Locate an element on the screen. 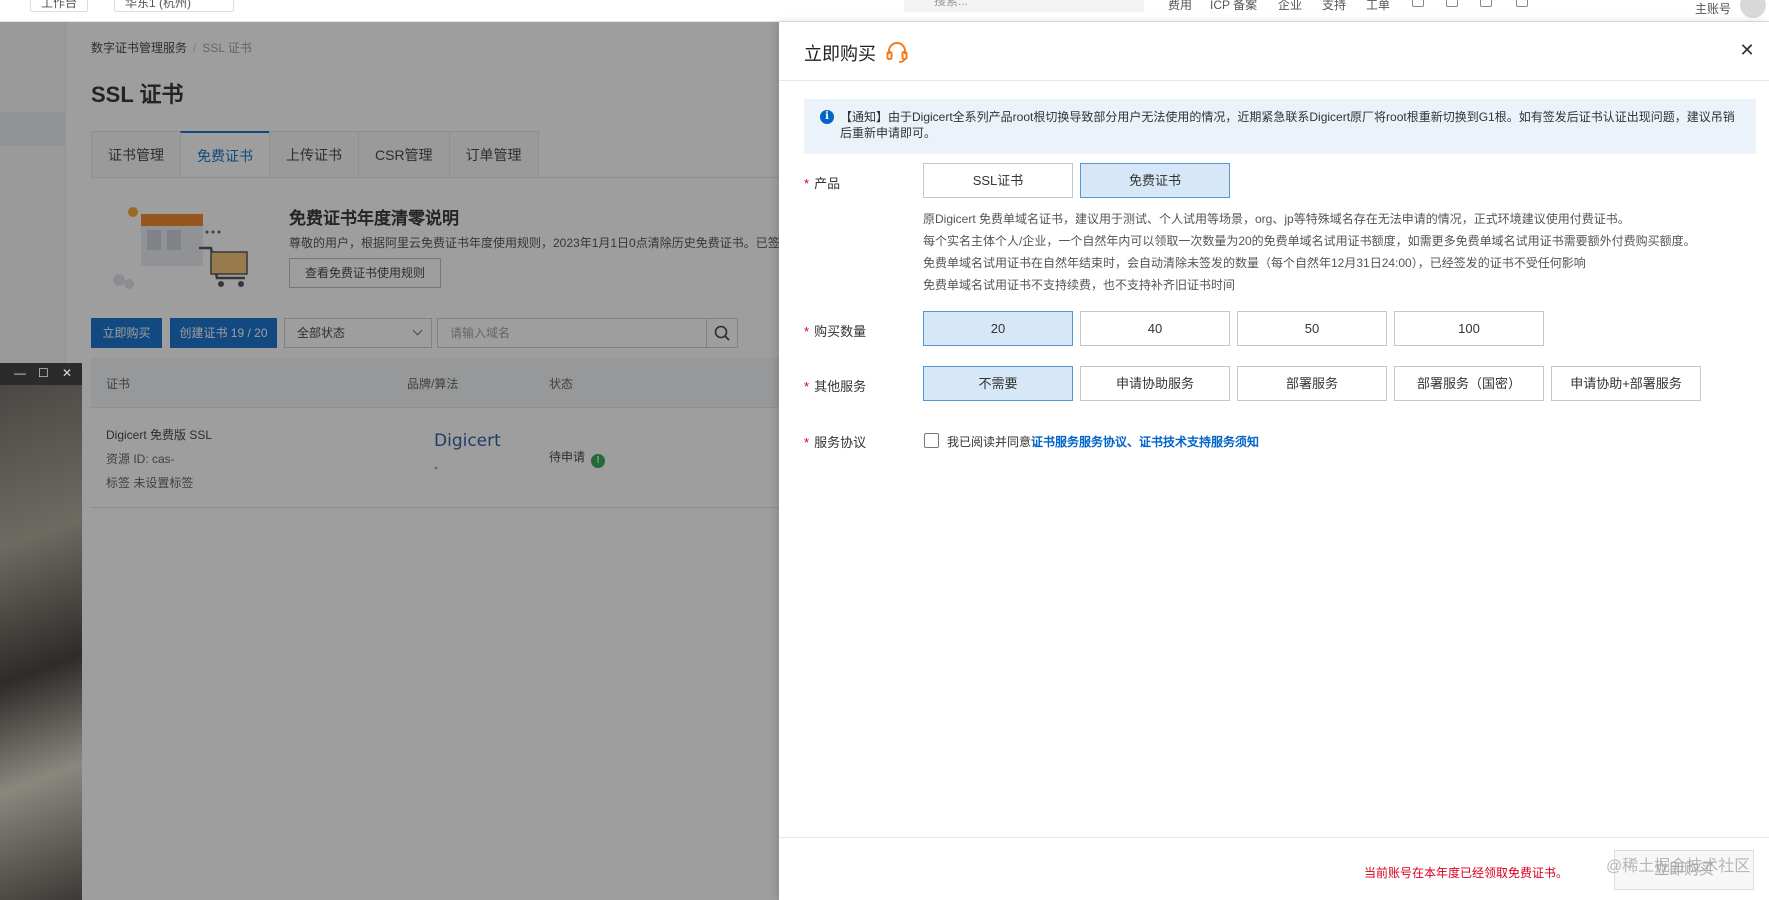 The width and height of the screenshot is (1769, 900). info-icon: i is located at coordinates (827, 117).